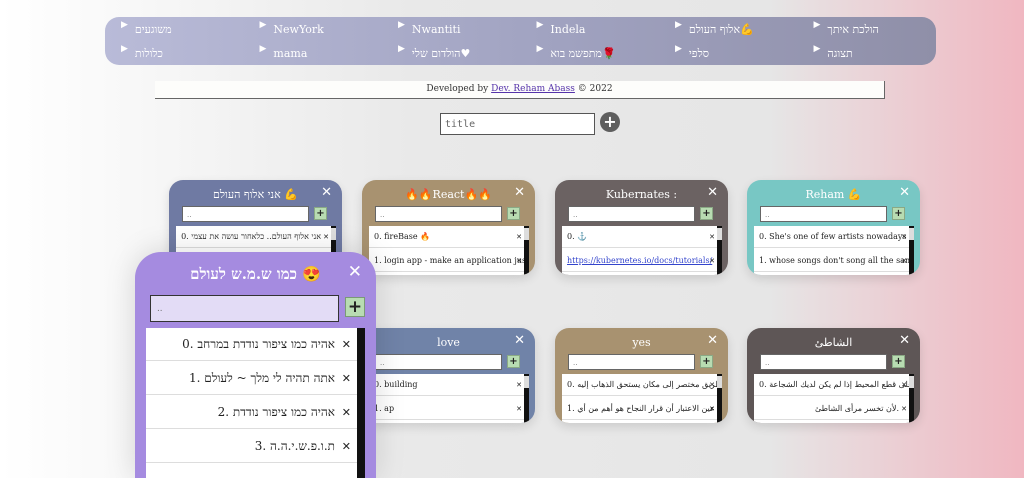 The width and height of the screenshot is (1024, 478). I want to click on nav-link: ▶ NewYork, so click(313, 29).